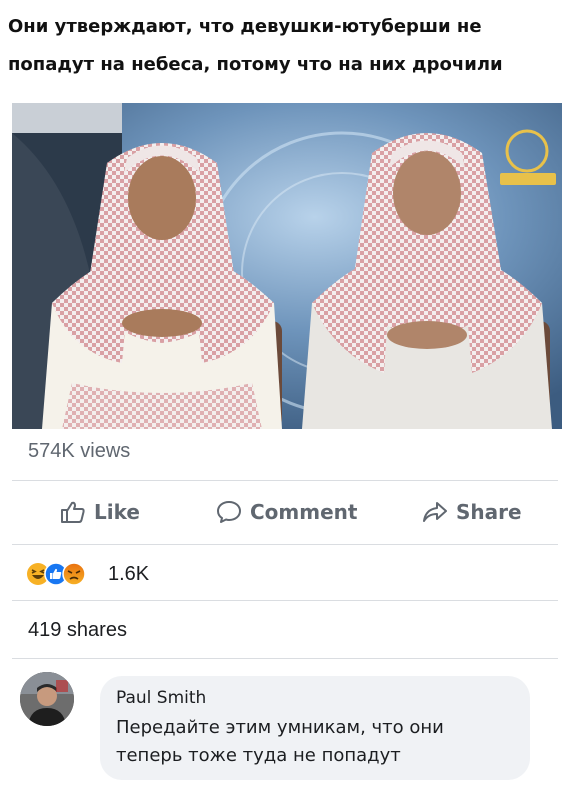  I want to click on action-bar: Like Comment Share, so click(287, 512).